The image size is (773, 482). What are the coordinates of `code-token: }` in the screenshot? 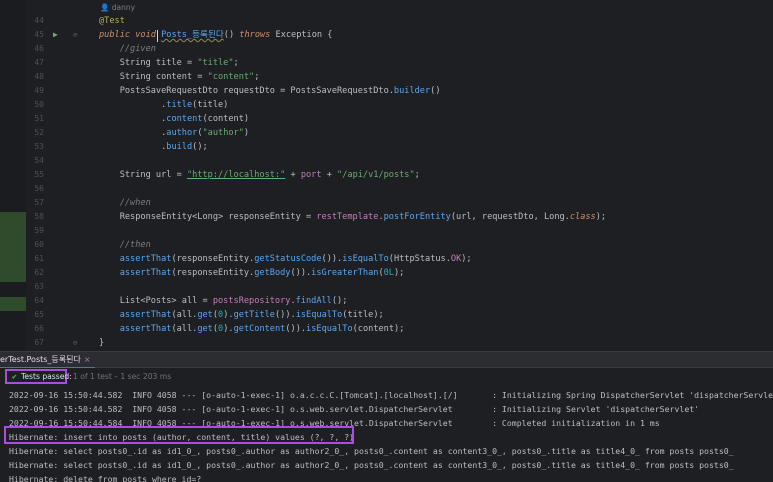 It's located at (102, 343).